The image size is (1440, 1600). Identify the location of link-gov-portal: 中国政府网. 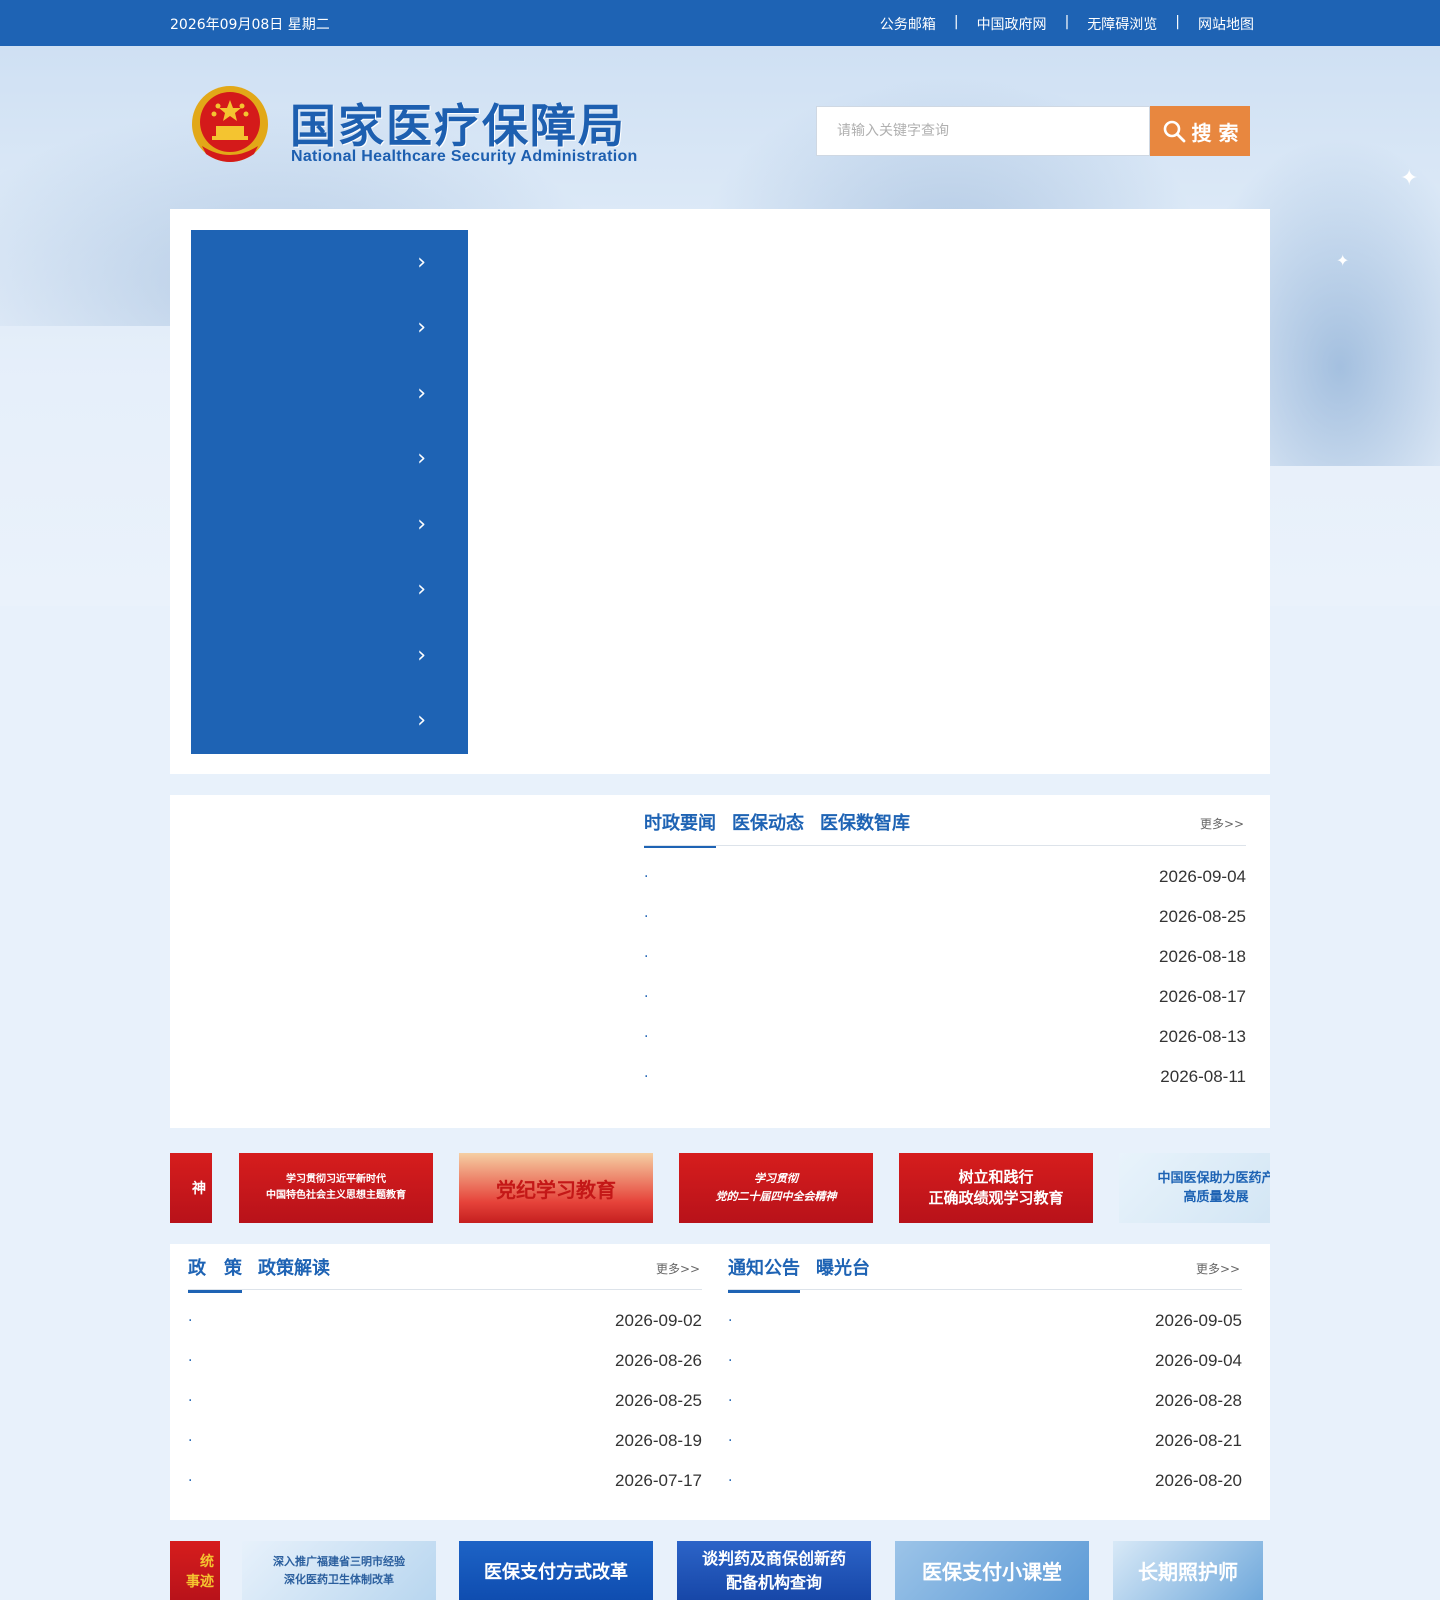
(1012, 24).